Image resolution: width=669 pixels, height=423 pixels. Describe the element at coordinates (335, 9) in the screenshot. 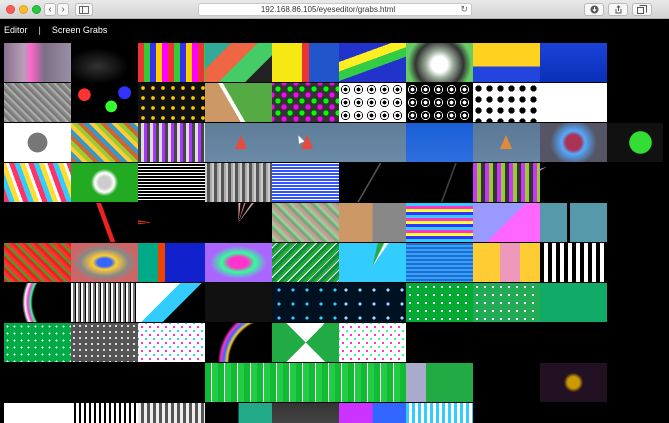

I see `address-bar: 192.168.86.105/eyeseditor/grabs.html ↻` at that location.